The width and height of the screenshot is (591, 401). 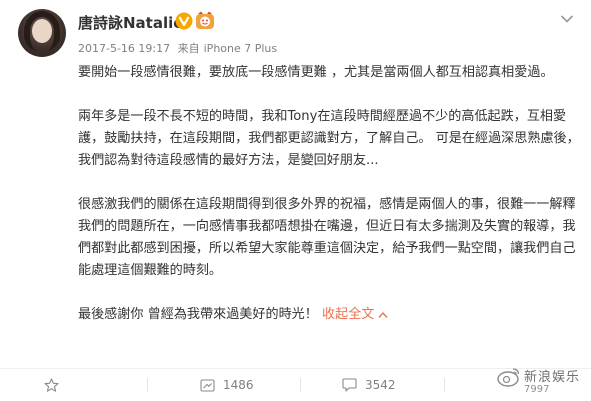 I want to click on star-icon, so click(x=51, y=384).